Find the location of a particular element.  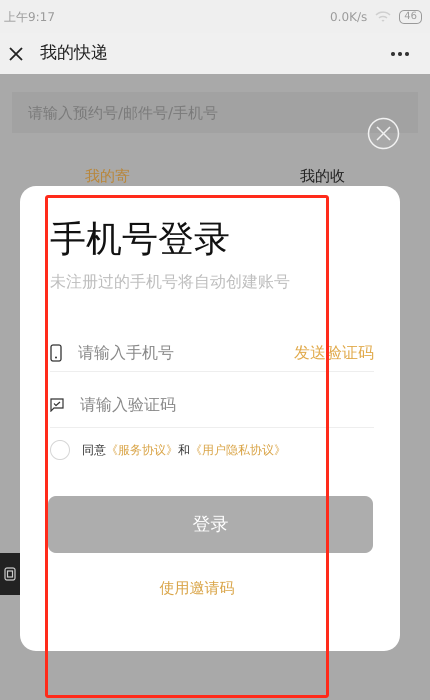

dialog-subtitle: 未注册过的手机号将自动创建账号 is located at coordinates (170, 282).